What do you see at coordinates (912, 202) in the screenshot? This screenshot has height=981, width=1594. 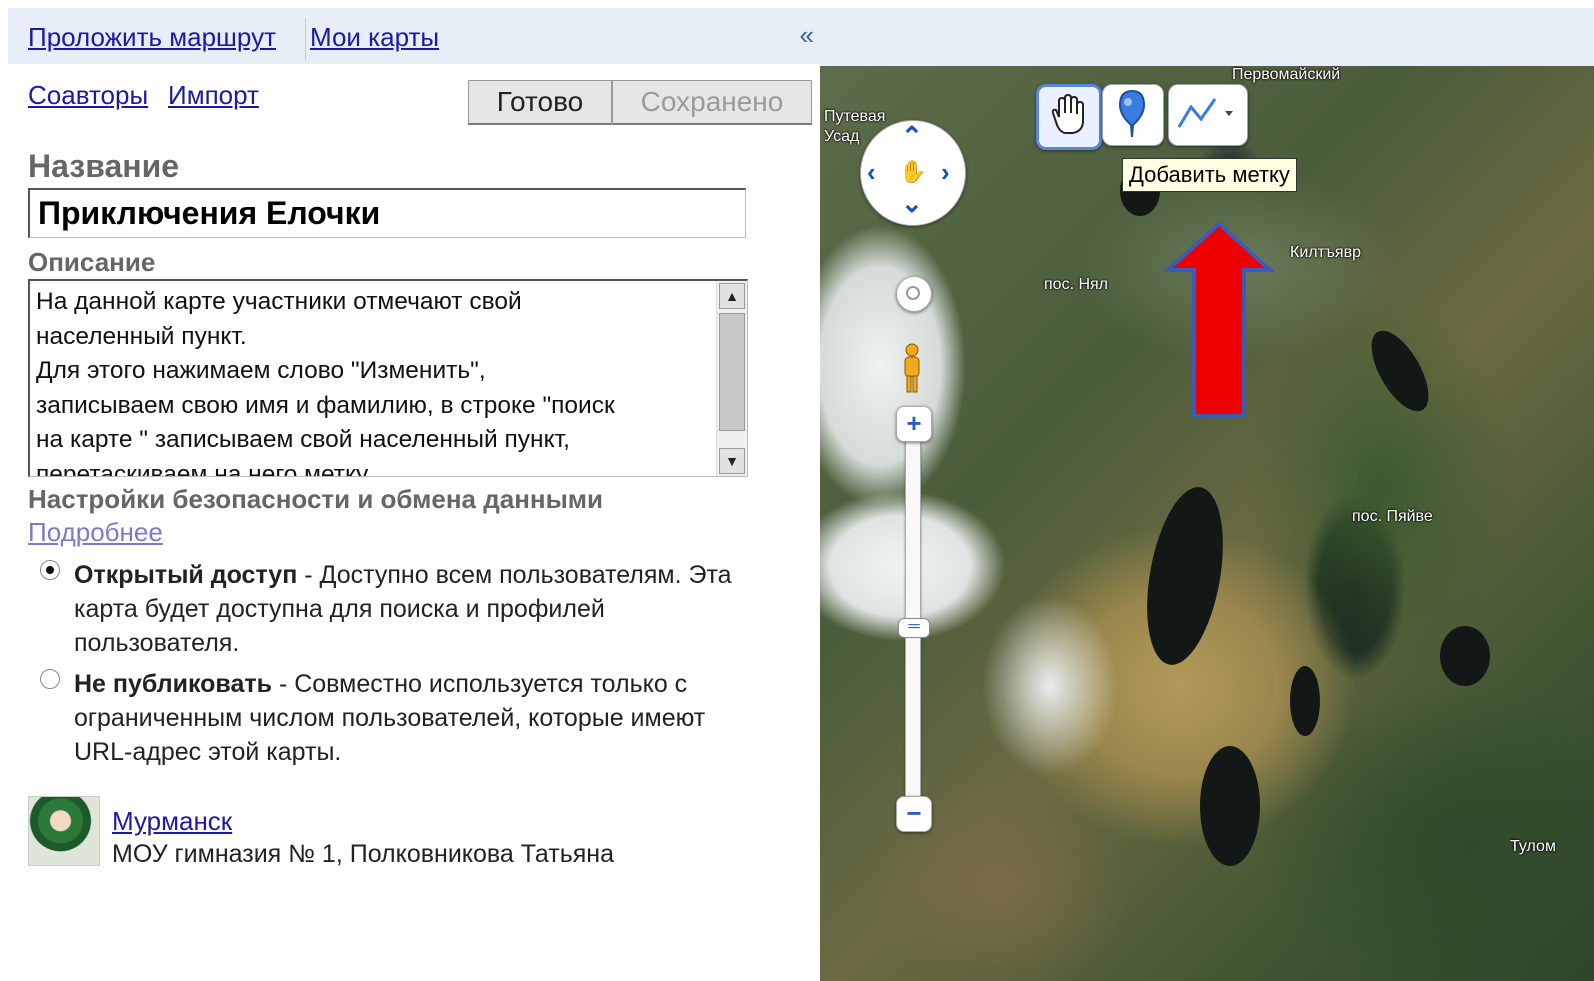 I see `pan-down-icon: ⌃` at bounding box center [912, 202].